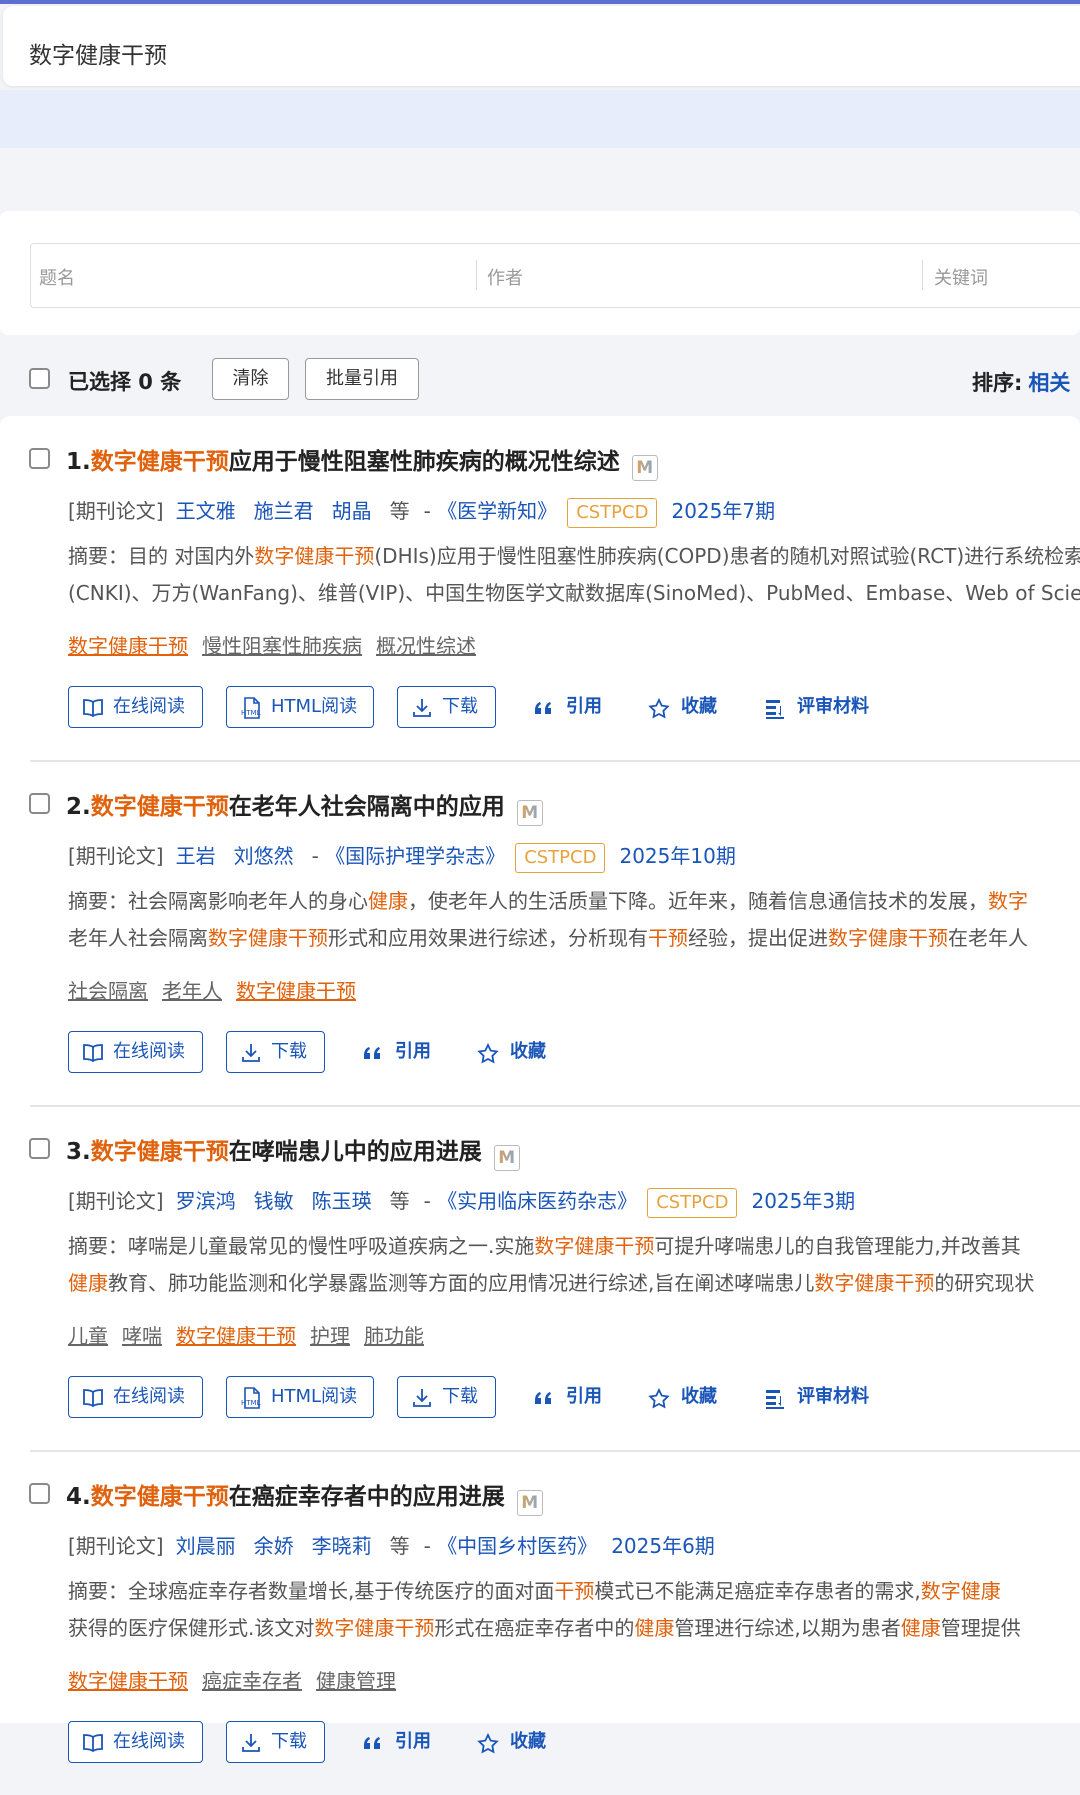 Image resolution: width=1080 pixels, height=1795 pixels. What do you see at coordinates (677, 856) in the screenshot?
I see `issue-link: 2025年10期` at bounding box center [677, 856].